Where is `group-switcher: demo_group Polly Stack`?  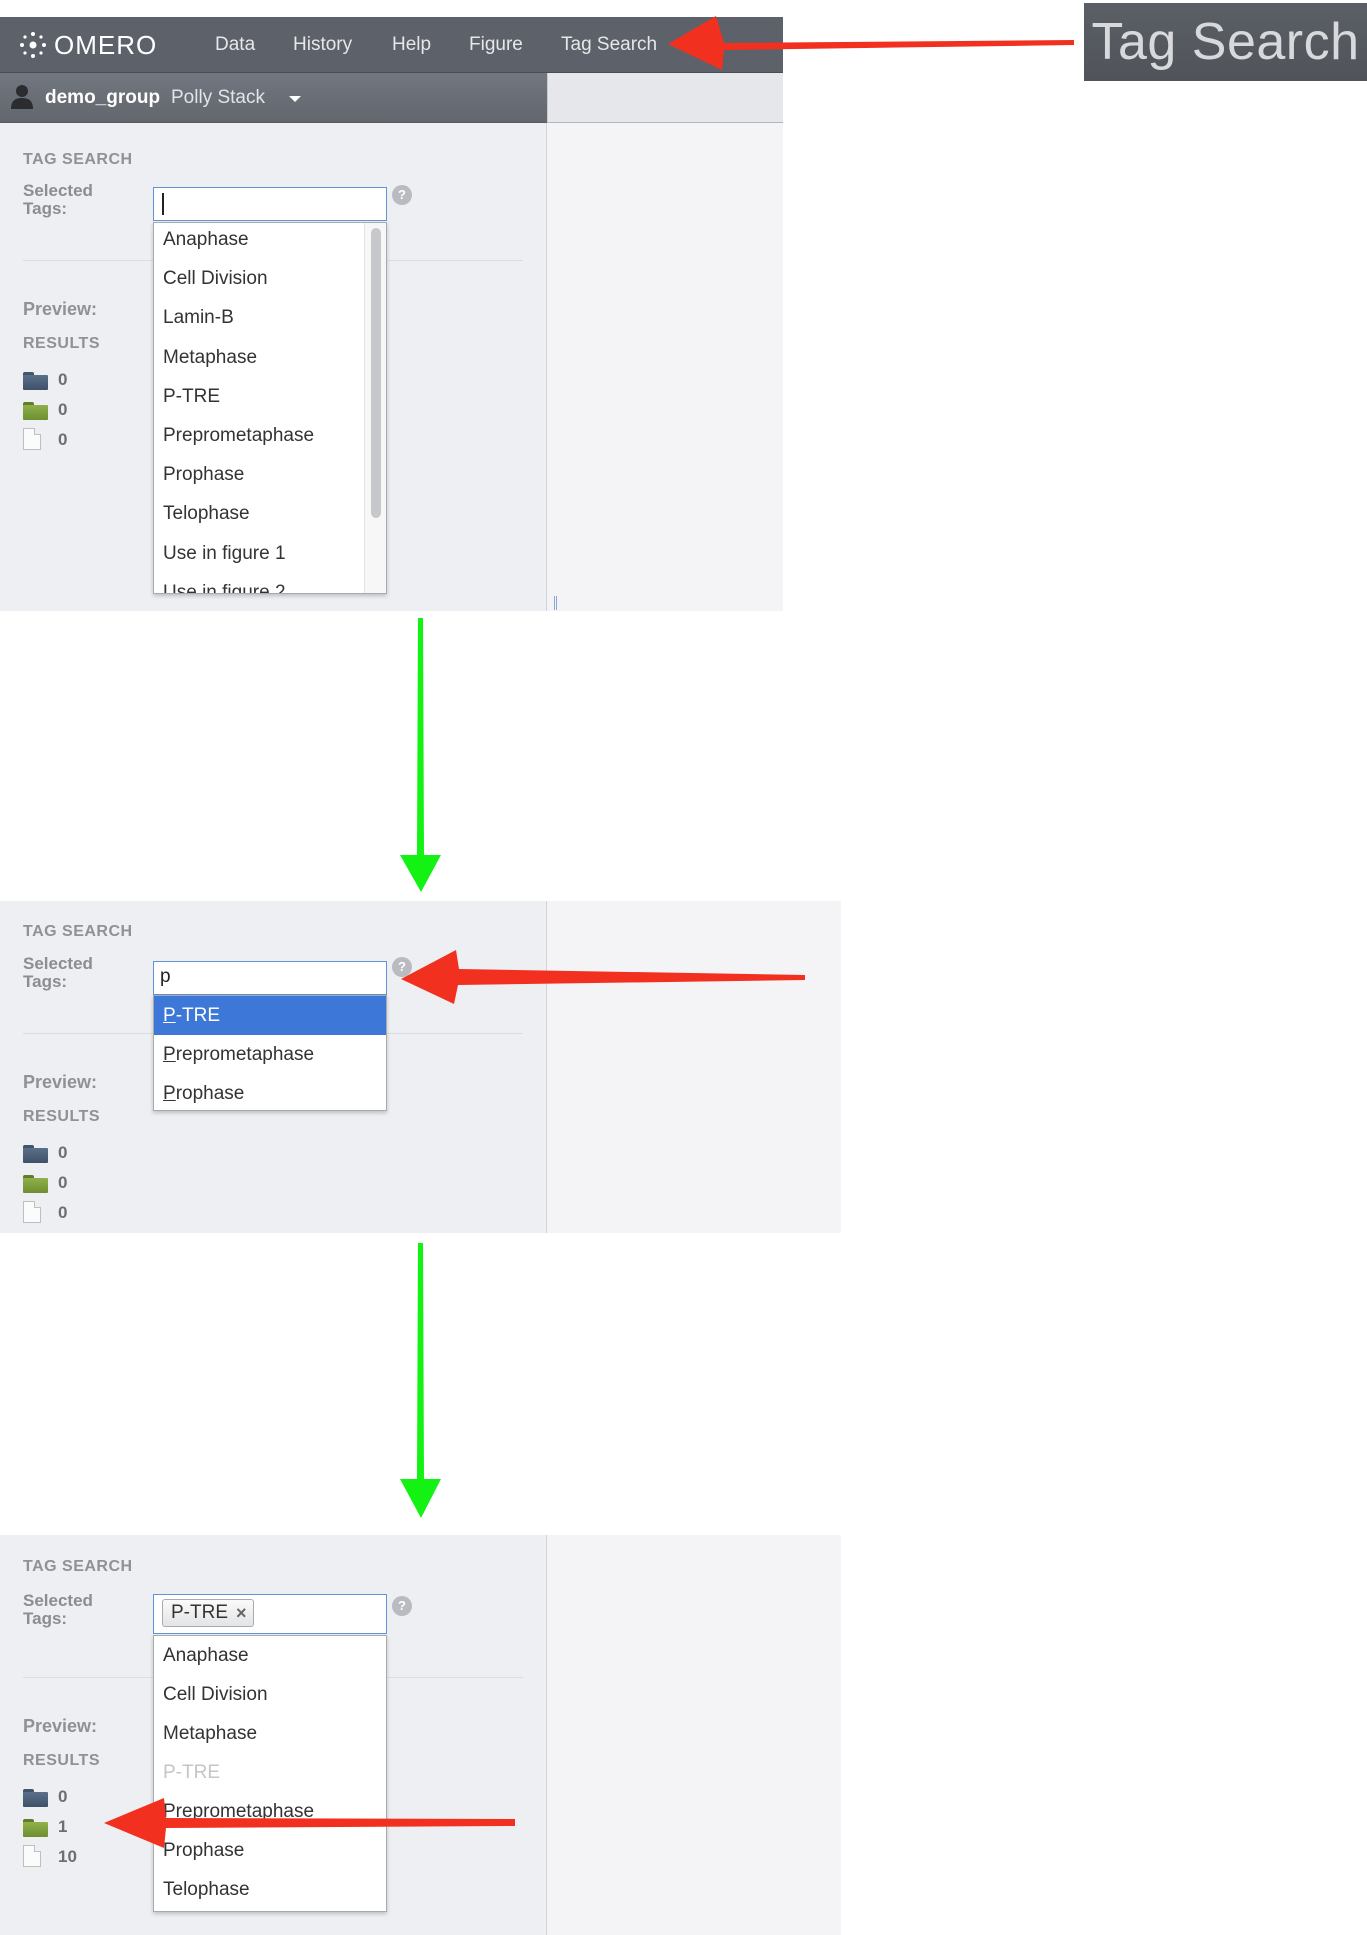 group-switcher: demo_group Polly Stack is located at coordinates (273, 98).